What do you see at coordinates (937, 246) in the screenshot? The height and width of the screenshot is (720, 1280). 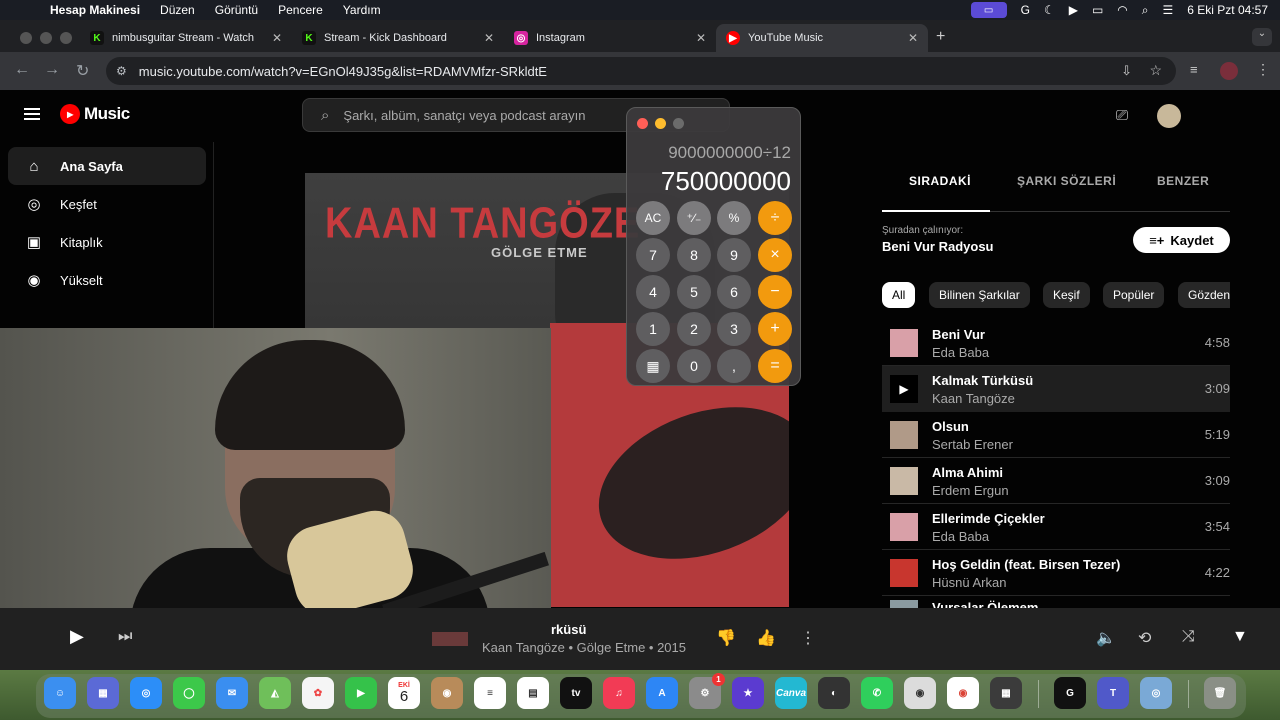 I see `playing-from-value: Beni Vur Radyosu` at bounding box center [937, 246].